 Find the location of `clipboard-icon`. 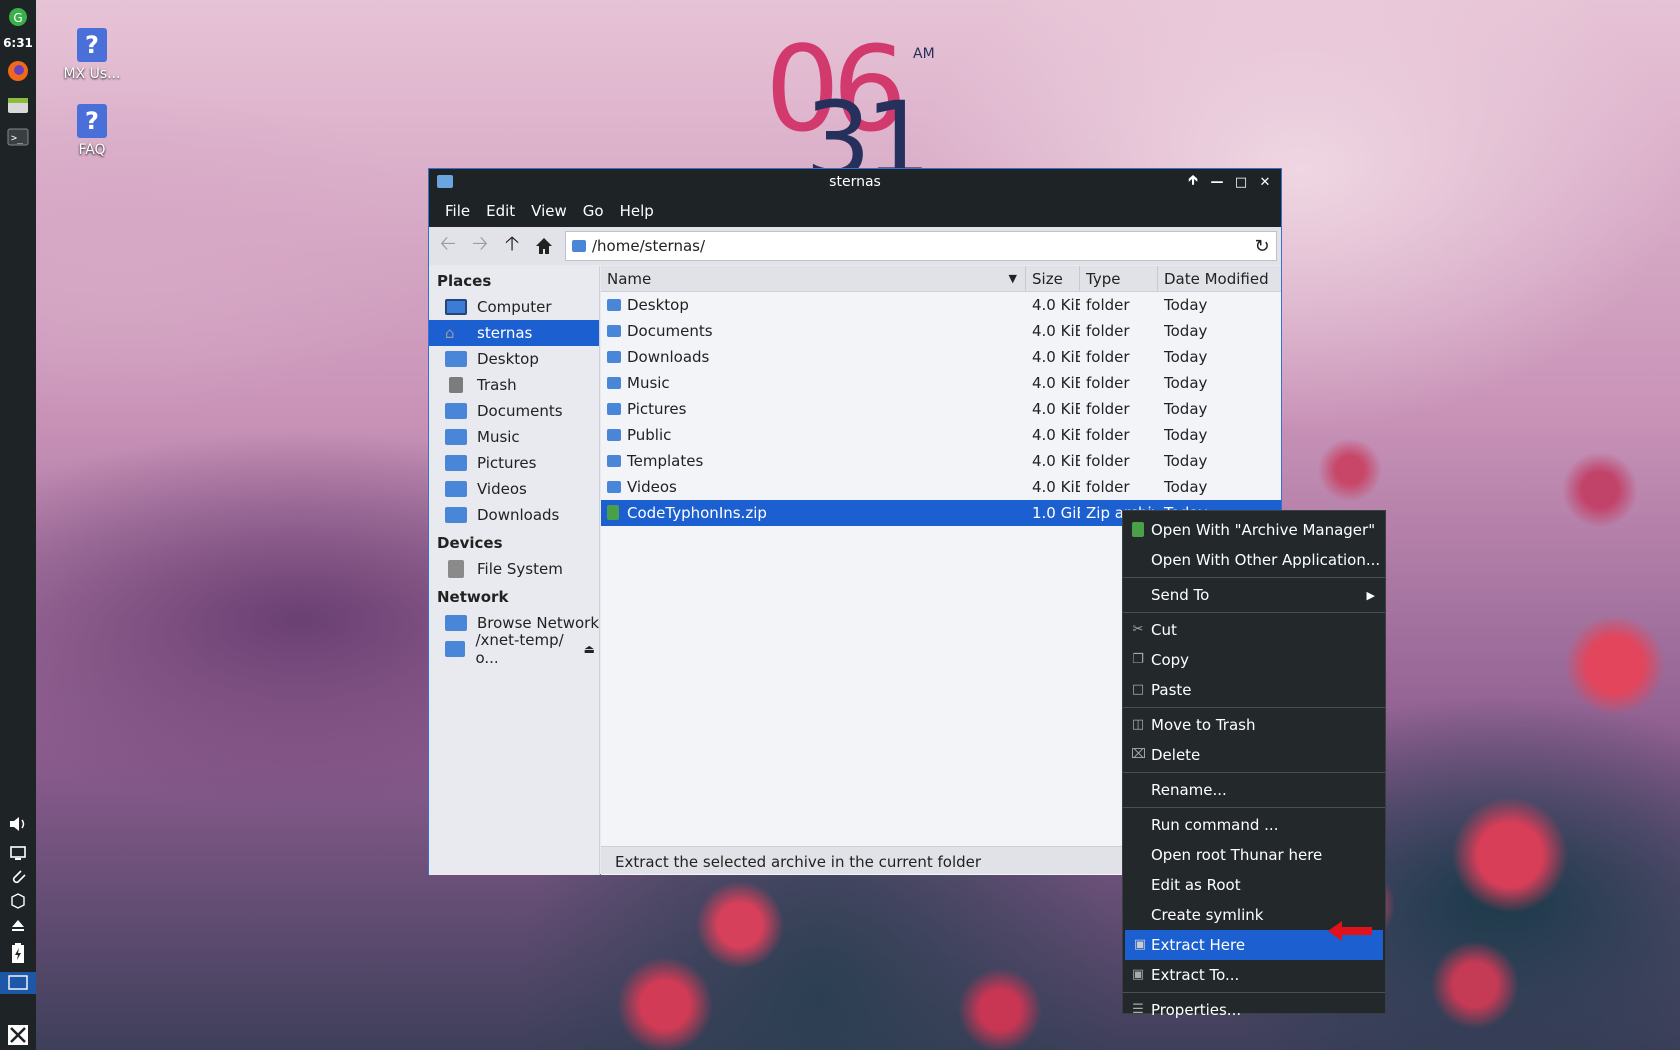

clipboard-icon is located at coordinates (18, 877).